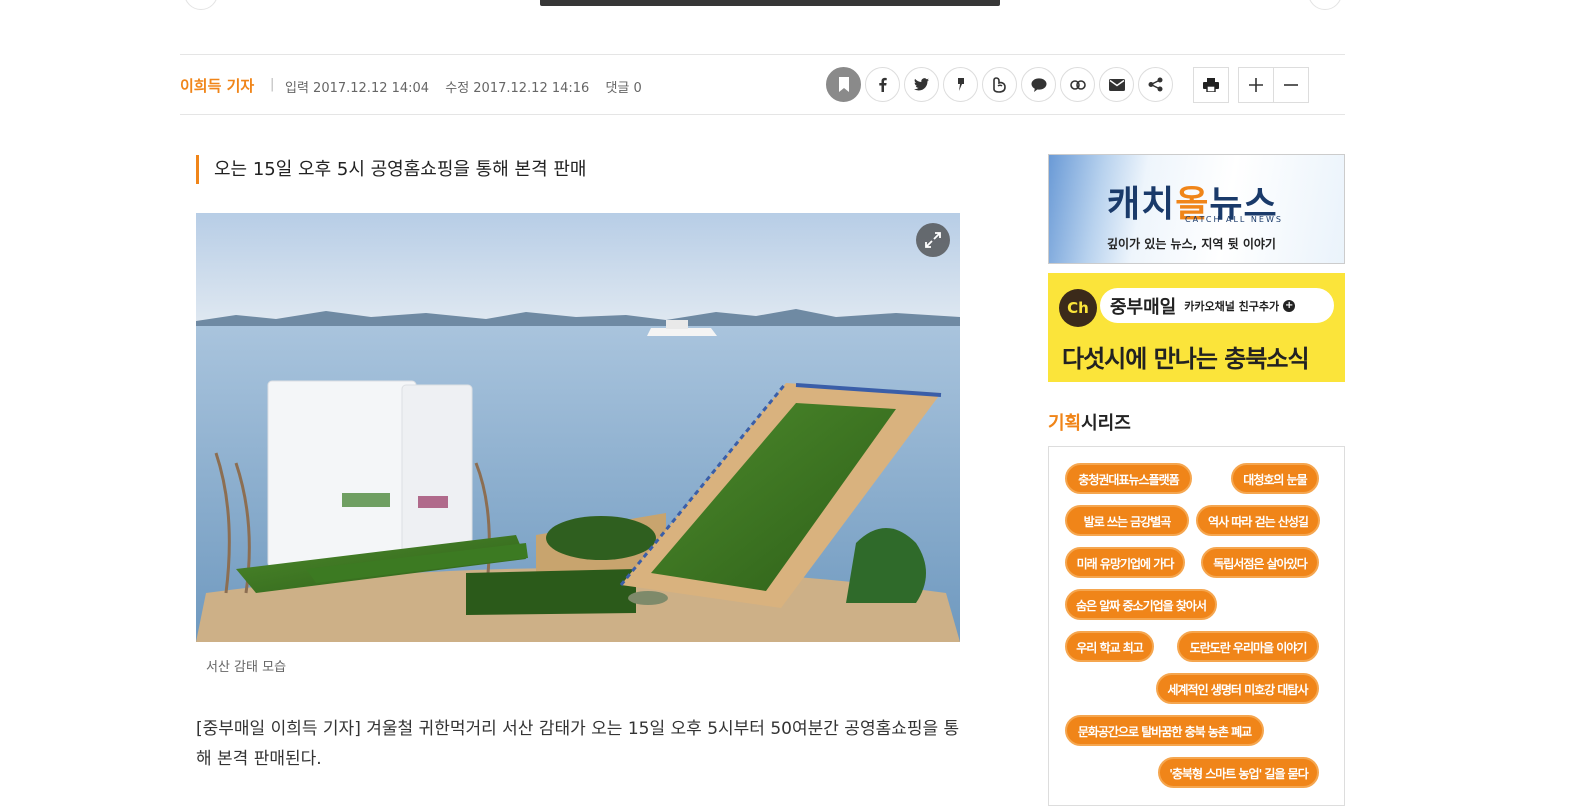 Image resolution: width=1589 pixels, height=806 pixels. Describe the element at coordinates (1232, 306) in the screenshot. I see `kakao-add-friend-text: 카카오채널 친구추가` at that location.